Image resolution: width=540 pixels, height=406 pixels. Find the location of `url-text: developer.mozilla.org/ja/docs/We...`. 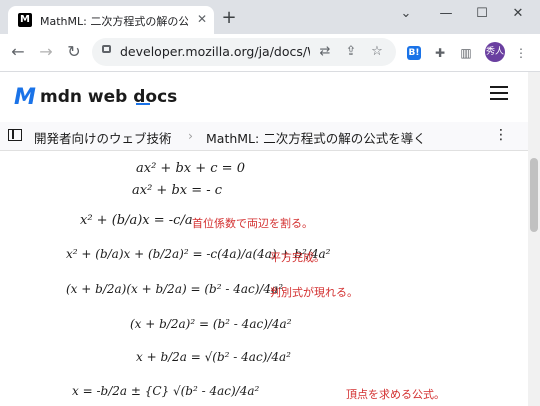

url-text: developer.mozilla.org/ja/docs/We... is located at coordinates (215, 51).